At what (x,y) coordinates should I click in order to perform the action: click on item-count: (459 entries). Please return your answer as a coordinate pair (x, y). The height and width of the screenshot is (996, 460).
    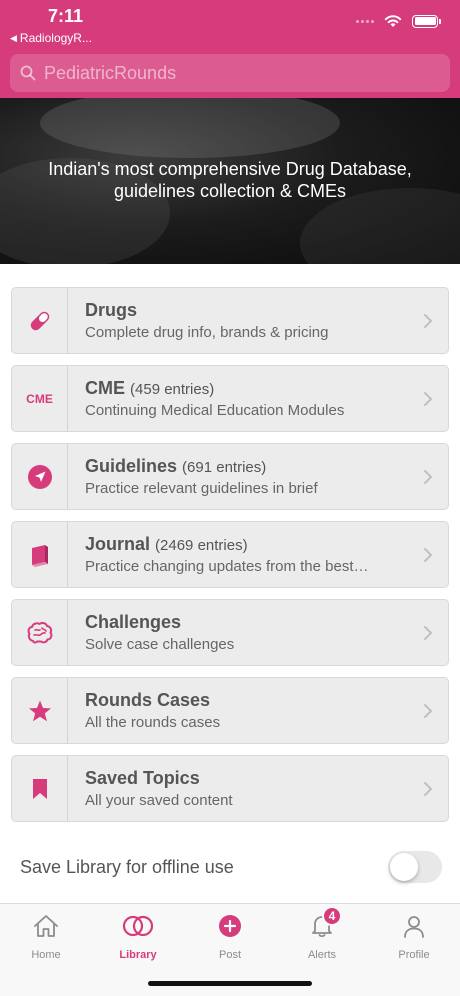
    Looking at the image, I should click on (172, 389).